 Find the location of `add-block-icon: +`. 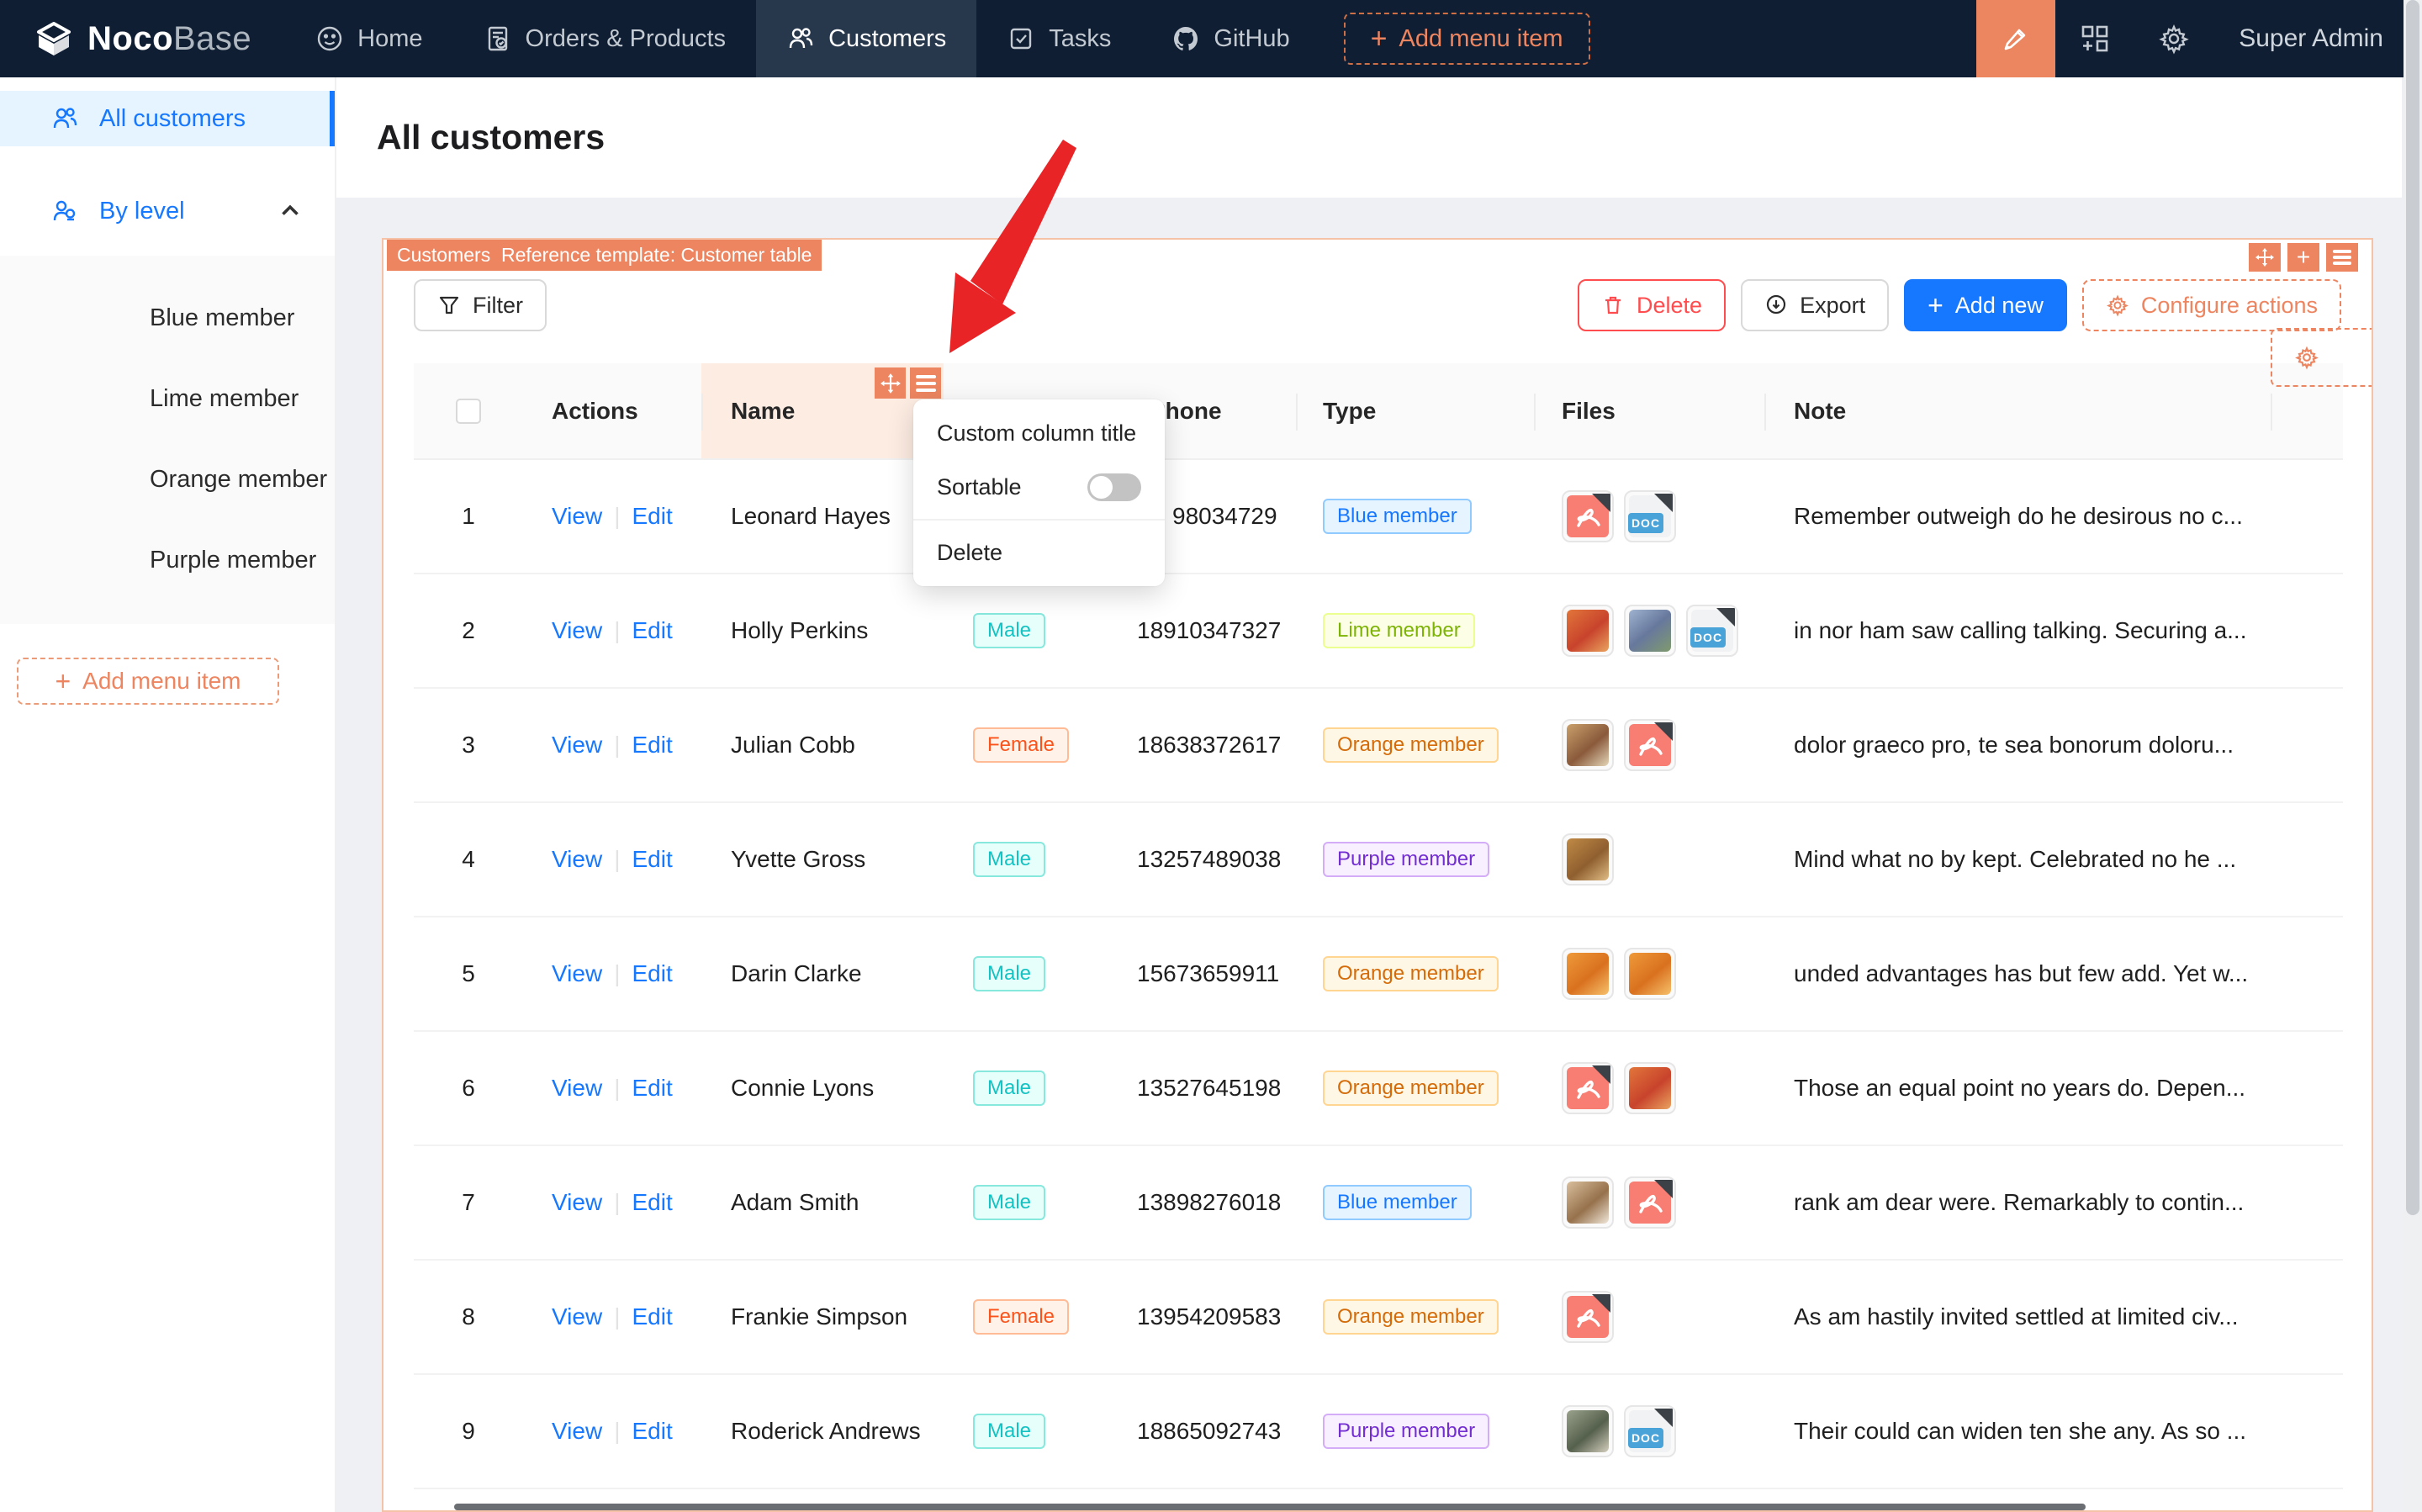

add-block-icon: + is located at coordinates (2303, 257).